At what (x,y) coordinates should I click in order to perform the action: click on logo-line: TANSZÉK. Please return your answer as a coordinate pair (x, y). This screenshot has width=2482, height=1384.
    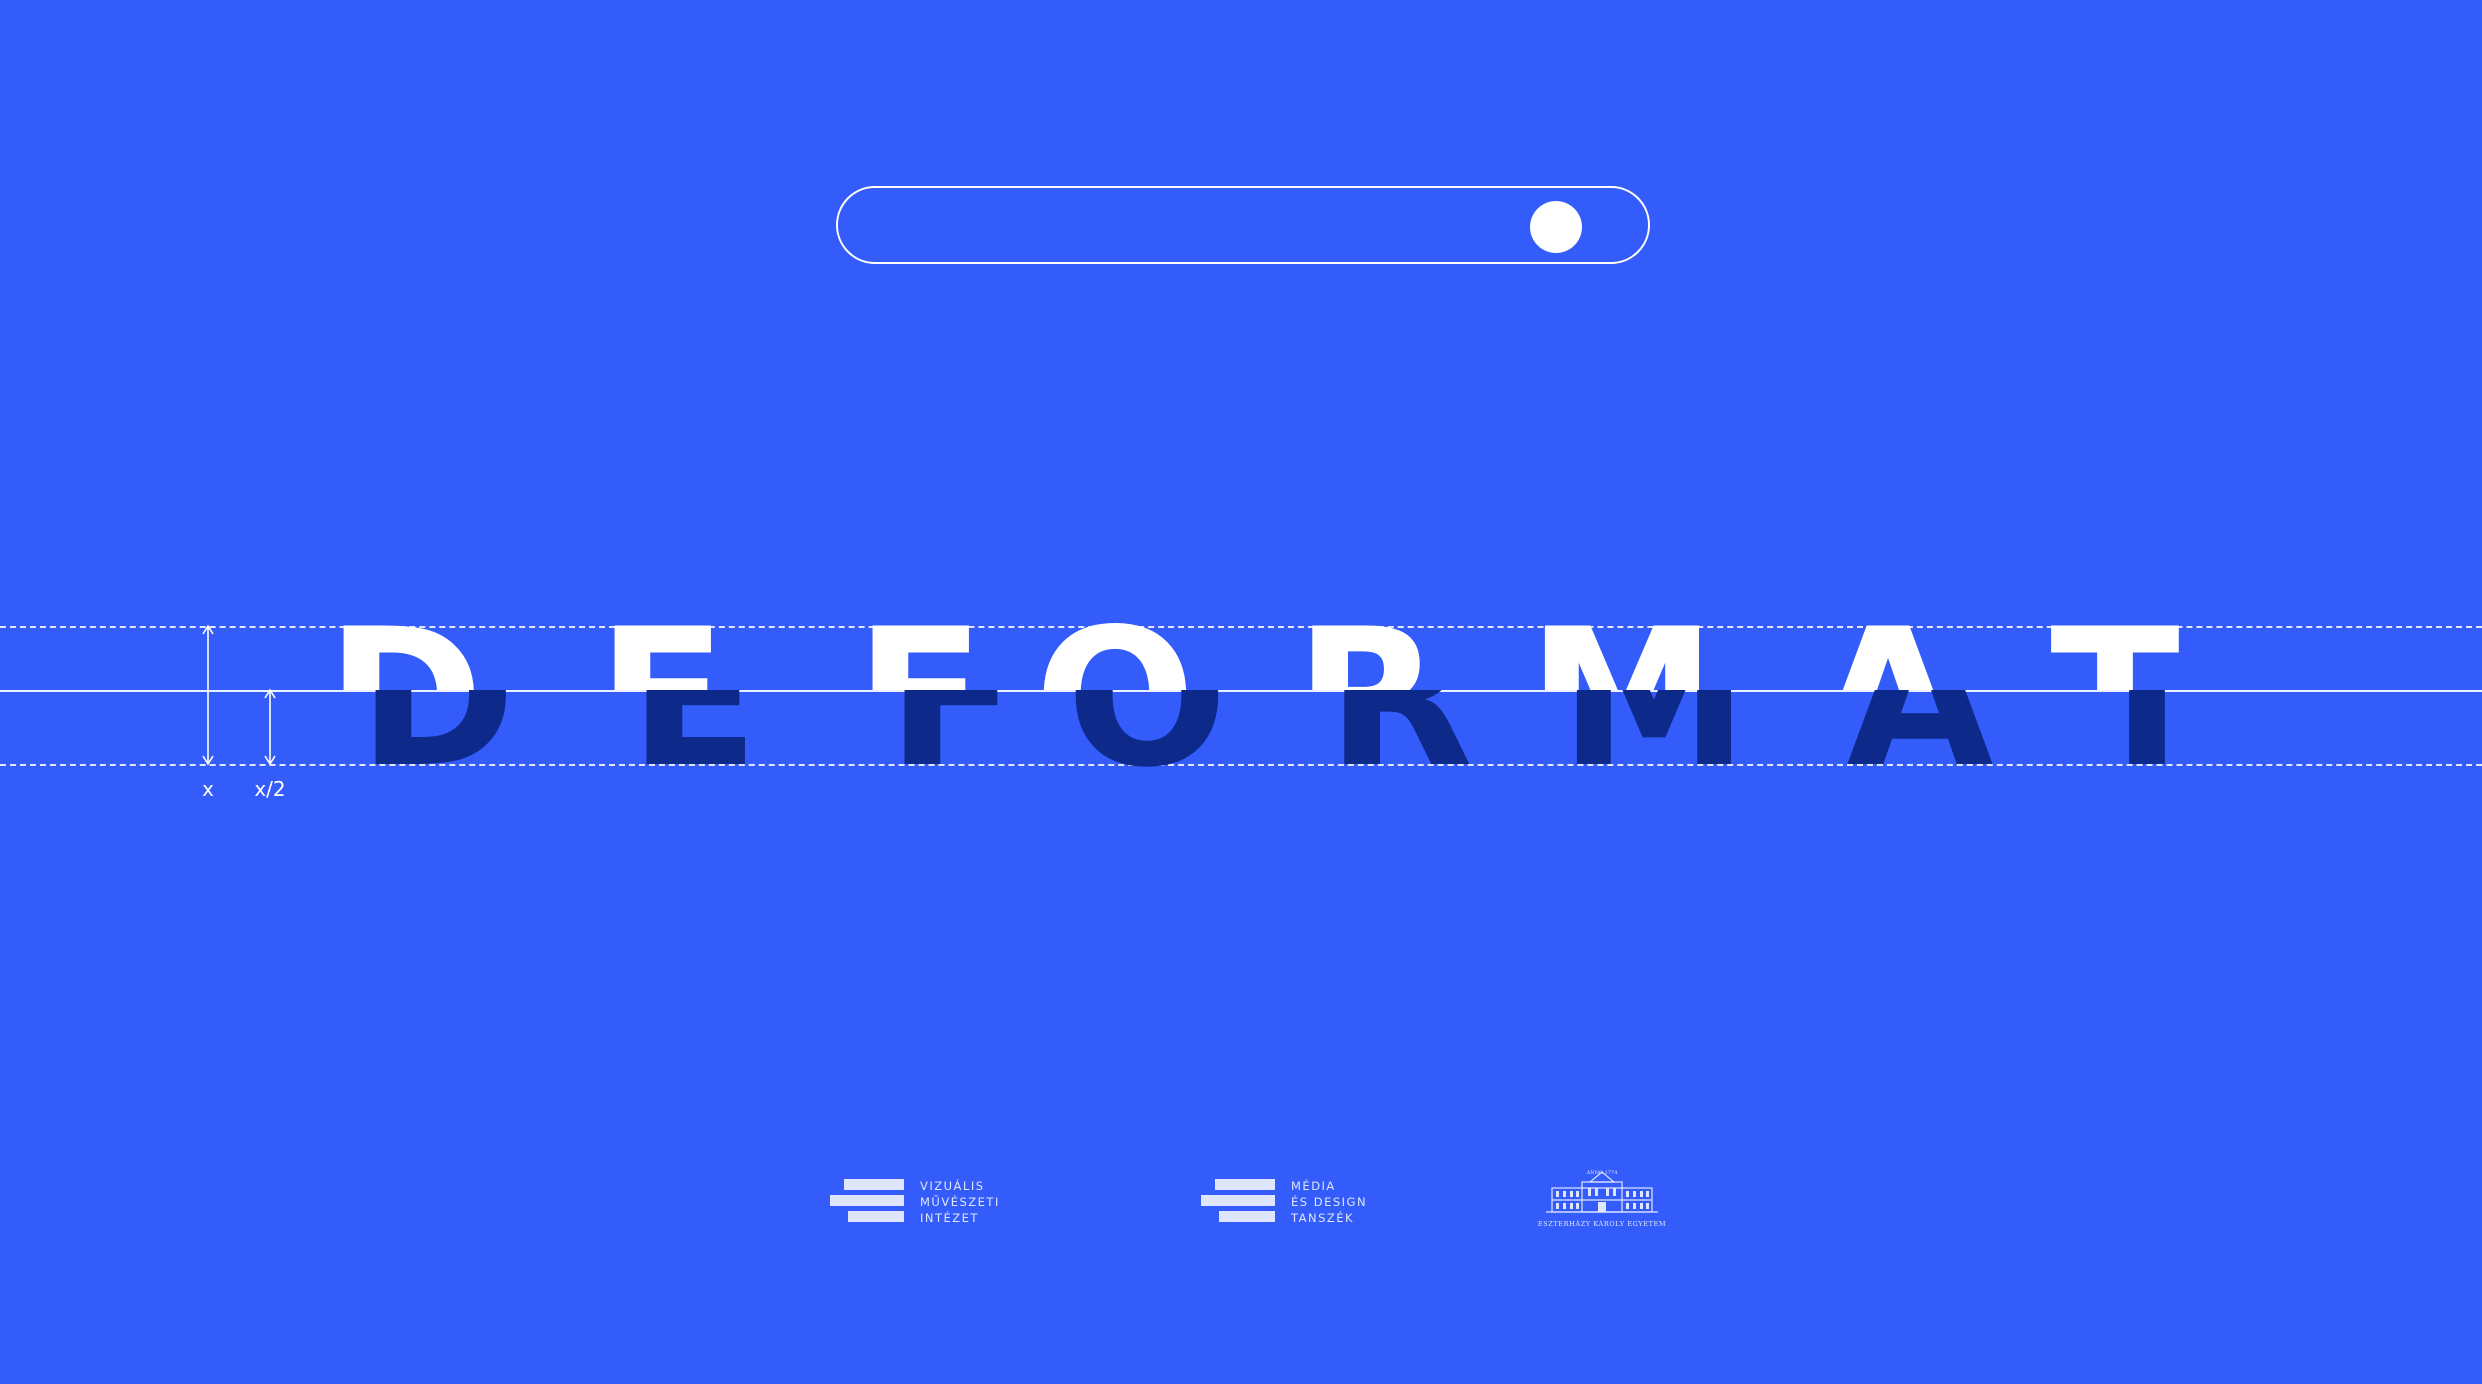
    Looking at the image, I should click on (1323, 1218).